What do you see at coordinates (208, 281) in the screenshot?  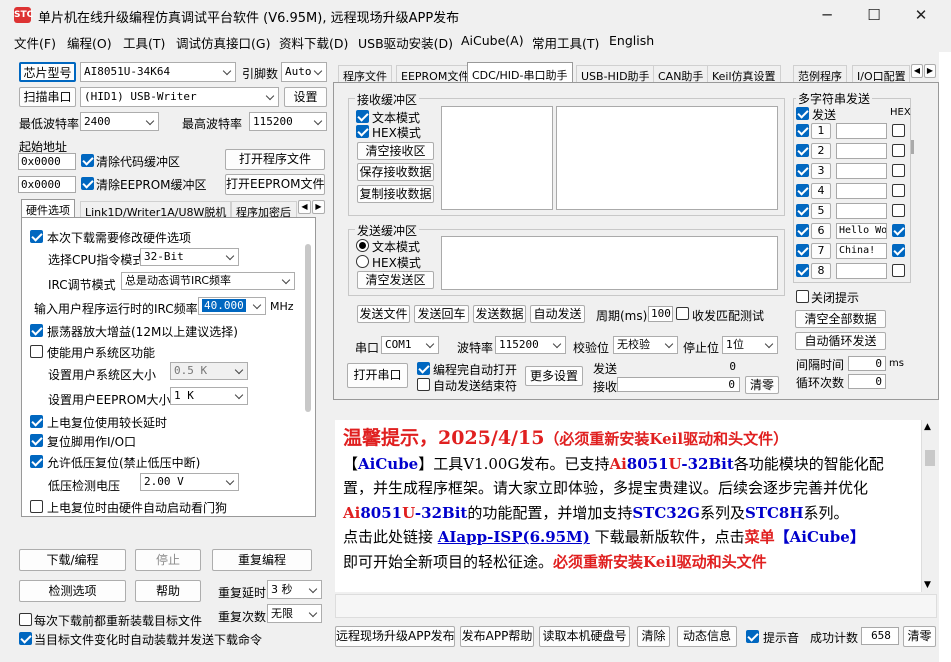 I see `irc-mode-select: 总是动态调节IRC频率` at bounding box center [208, 281].